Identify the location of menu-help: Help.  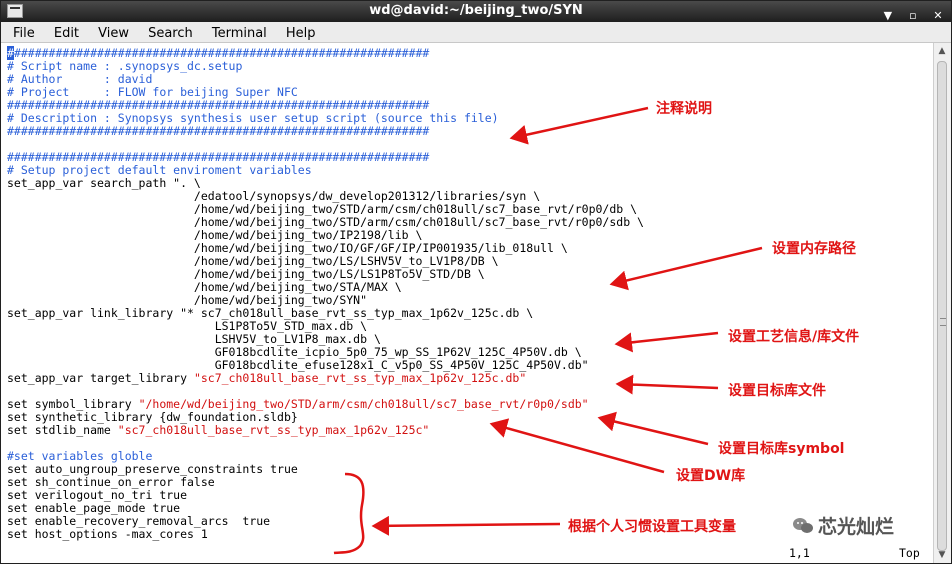
(301, 34).